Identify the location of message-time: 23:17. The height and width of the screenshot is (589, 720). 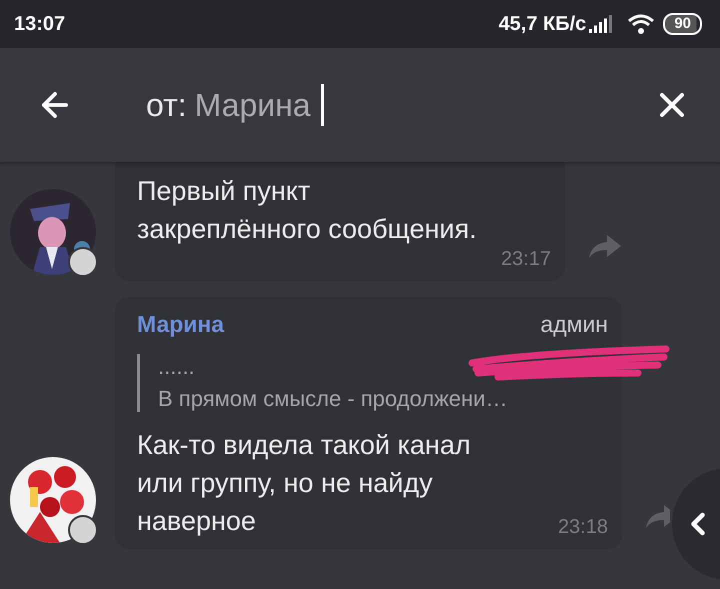
(525, 259).